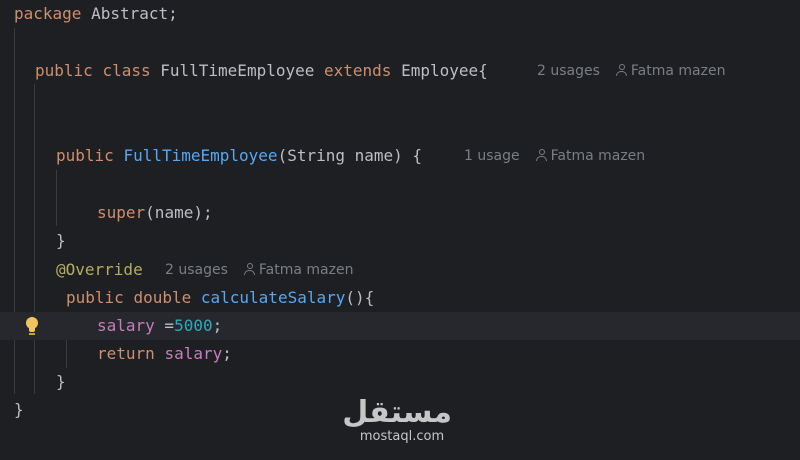 This screenshot has height=460, width=800. What do you see at coordinates (99, 269) in the screenshot?
I see `override-annotation: @Override` at bounding box center [99, 269].